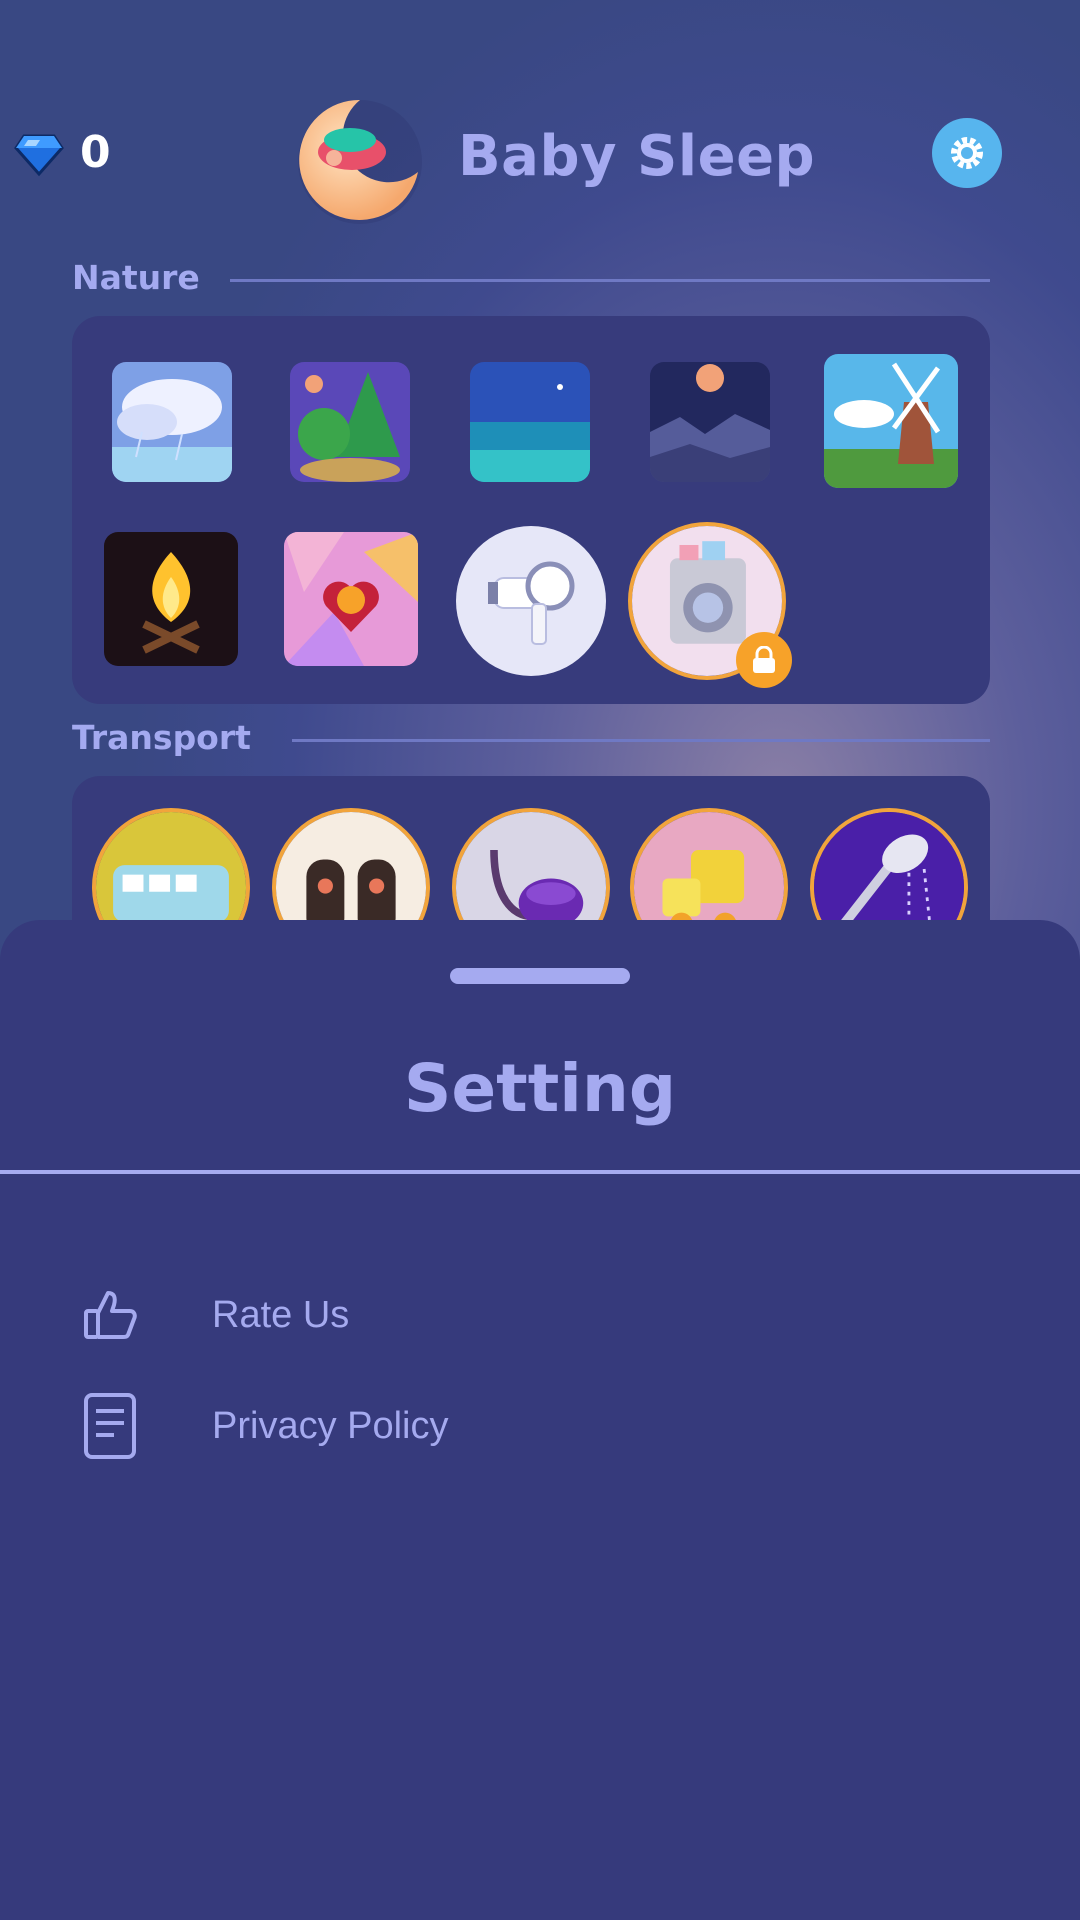 Image resolution: width=1080 pixels, height=1920 pixels. I want to click on sound-tile-rain, so click(172, 422).